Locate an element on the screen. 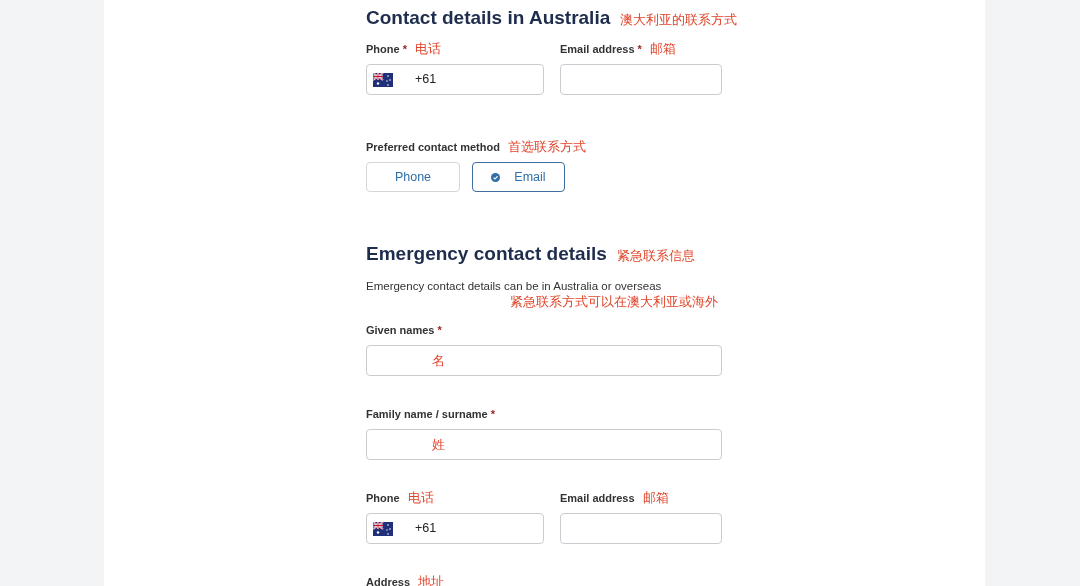  field-label: Family name / surname is located at coordinates (427, 414).